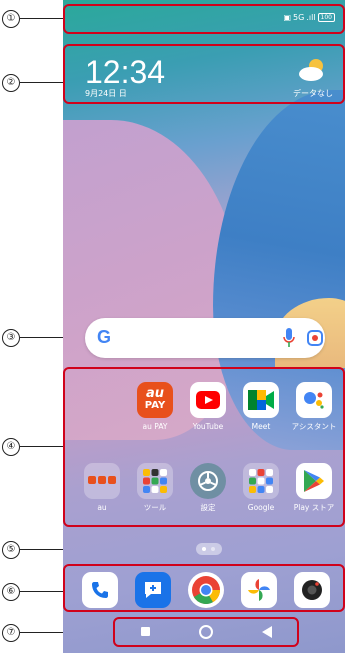 This screenshot has width=345, height=653. What do you see at coordinates (314, 507) in the screenshot?
I see `app-label: Play ストア` at bounding box center [314, 507].